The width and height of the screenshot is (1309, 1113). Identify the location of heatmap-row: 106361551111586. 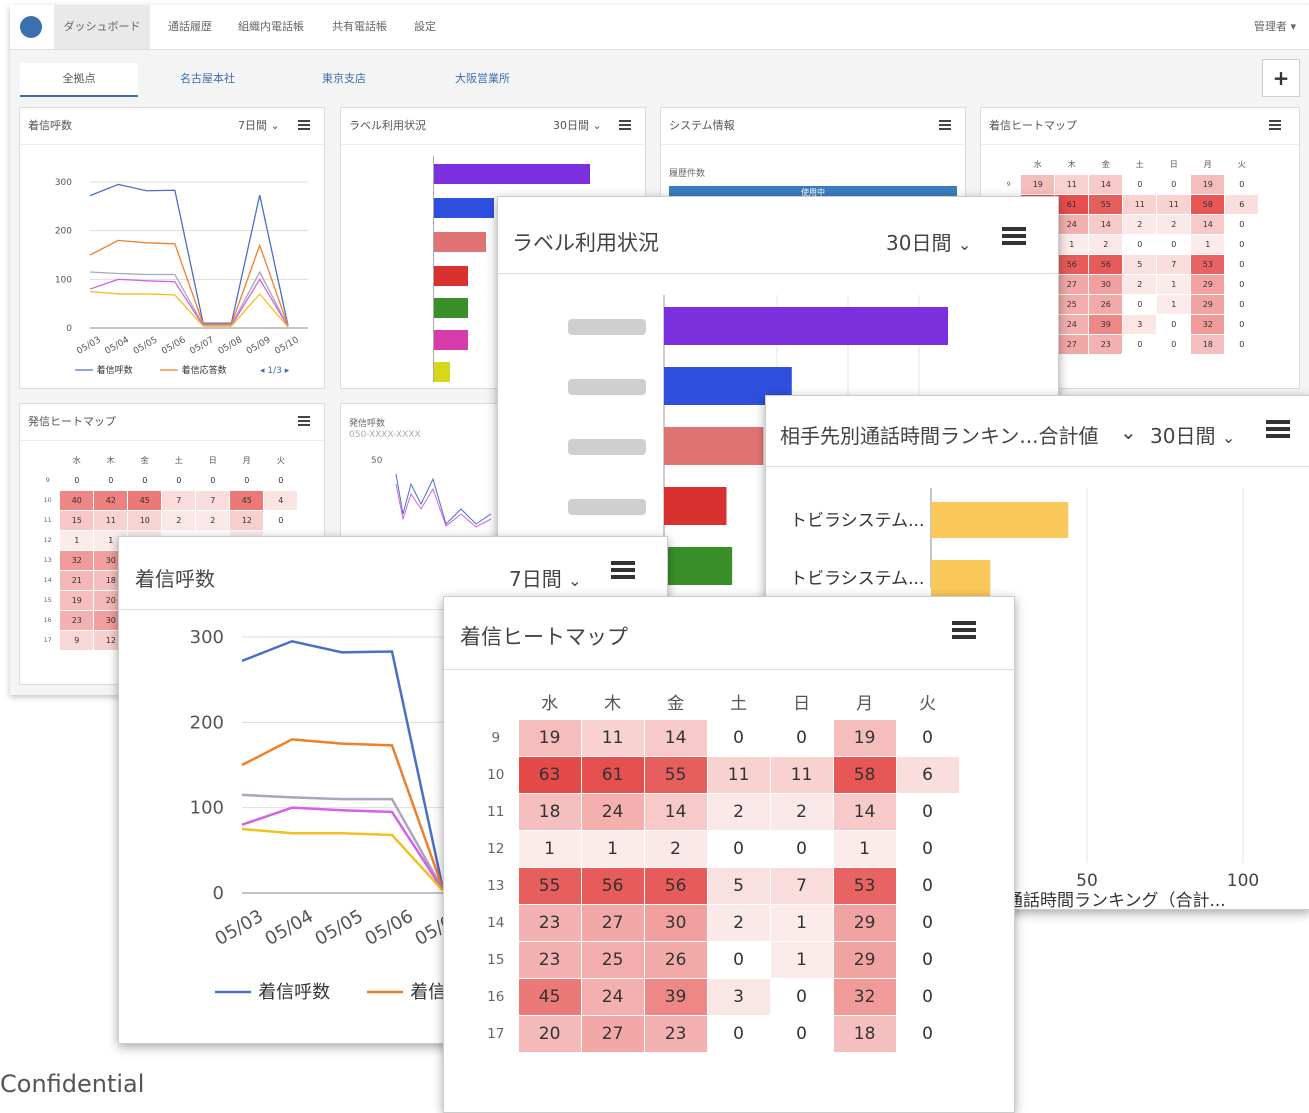
(717, 774).